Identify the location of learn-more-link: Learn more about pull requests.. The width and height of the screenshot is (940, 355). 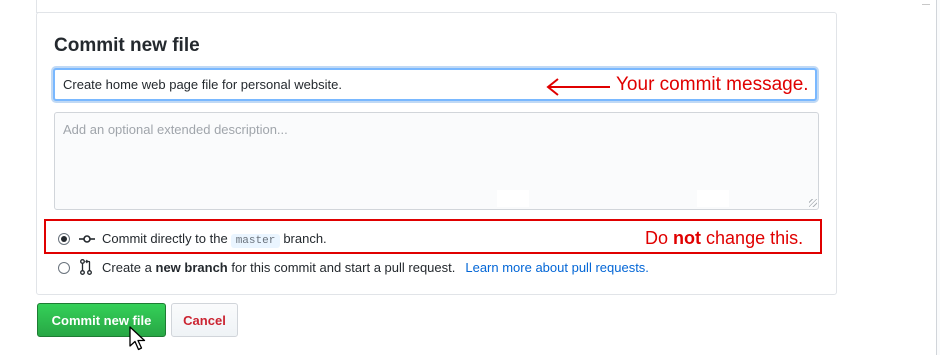
(557, 267).